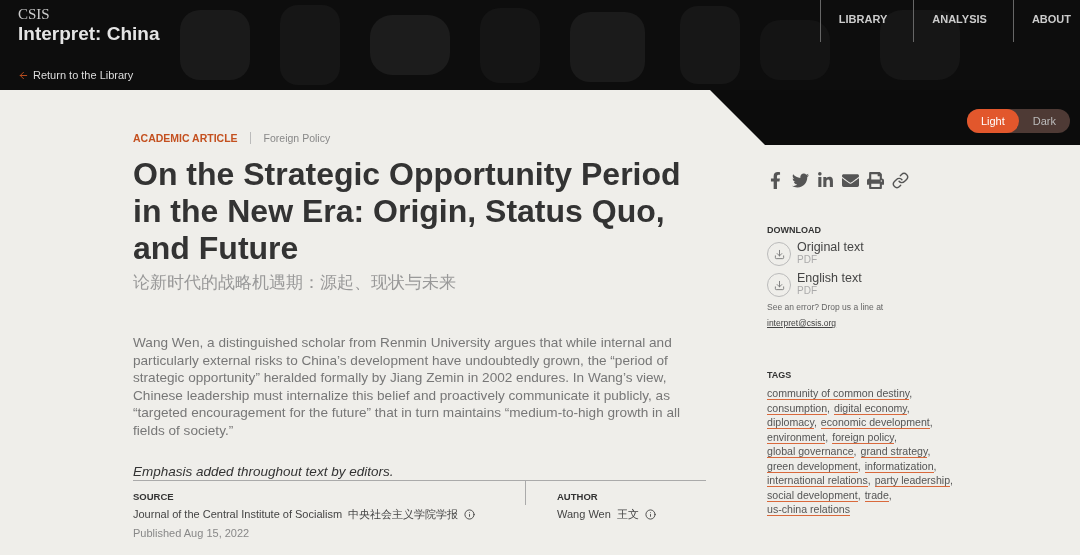 This screenshot has height=555, width=1080. What do you see at coordinates (403, 514) in the screenshot?
I see `source-name-chinese: 中央社会主义学院学报` at bounding box center [403, 514].